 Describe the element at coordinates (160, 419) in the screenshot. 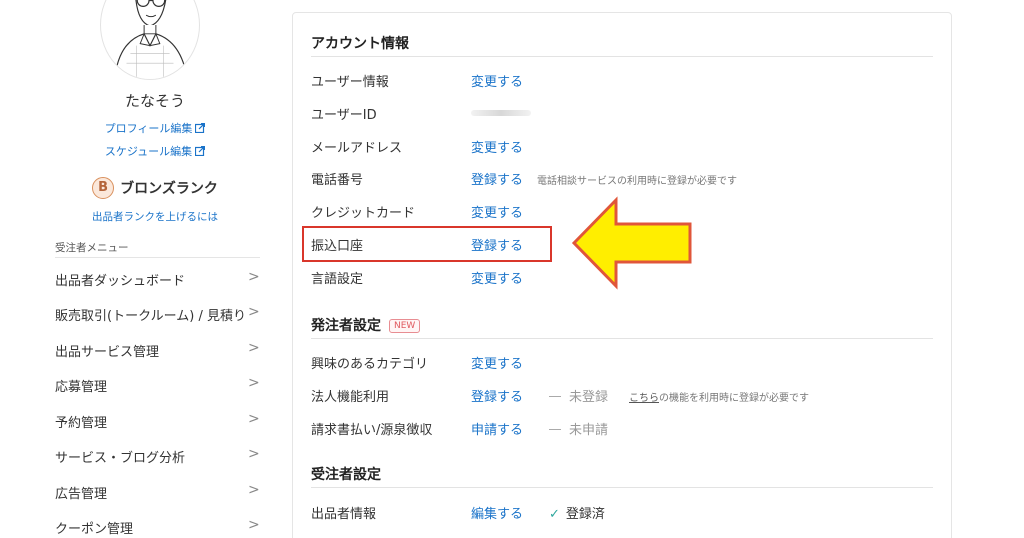

I see `menu-item-reservation-management: 予約管理 >` at that location.